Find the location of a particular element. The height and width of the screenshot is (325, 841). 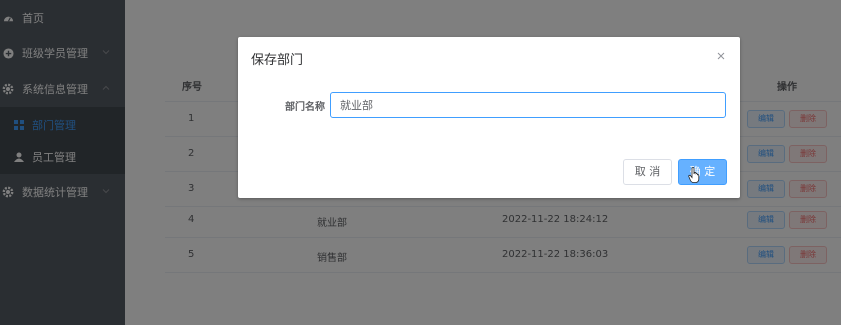

close-icon is located at coordinates (721, 56).